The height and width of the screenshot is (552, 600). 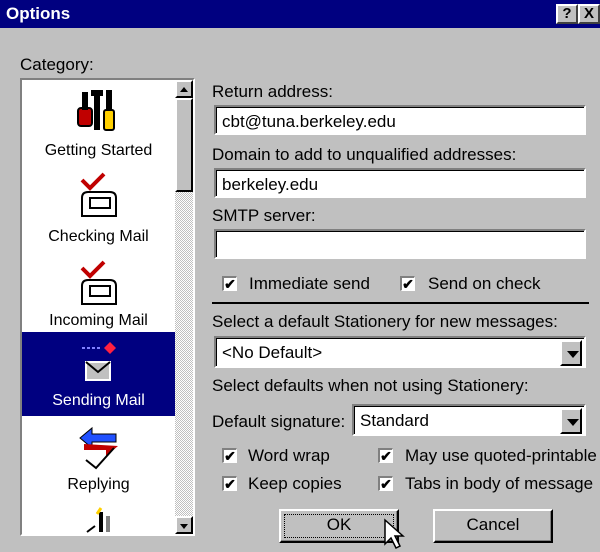 I want to click on quoted-printable-label: May use quoted-printable, so click(x=501, y=456).